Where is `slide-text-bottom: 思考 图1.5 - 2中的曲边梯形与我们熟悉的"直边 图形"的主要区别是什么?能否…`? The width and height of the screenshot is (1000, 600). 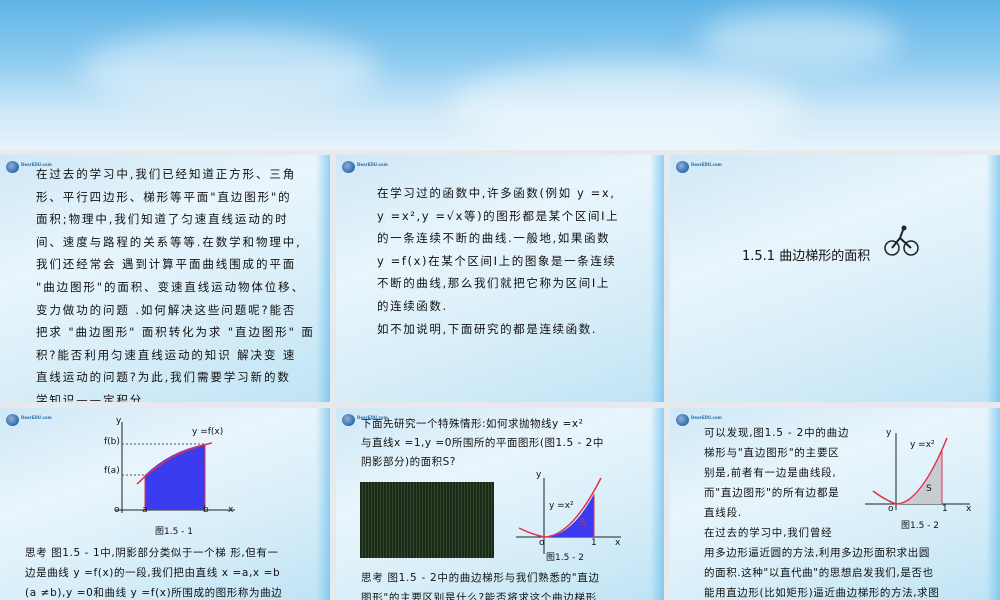
slide-text-bottom: 思考 图1.5 - 2中的曲边梯形与我们熟悉的"直边 图形"的主要区别是什么?能否… is located at coordinates (480, 586).